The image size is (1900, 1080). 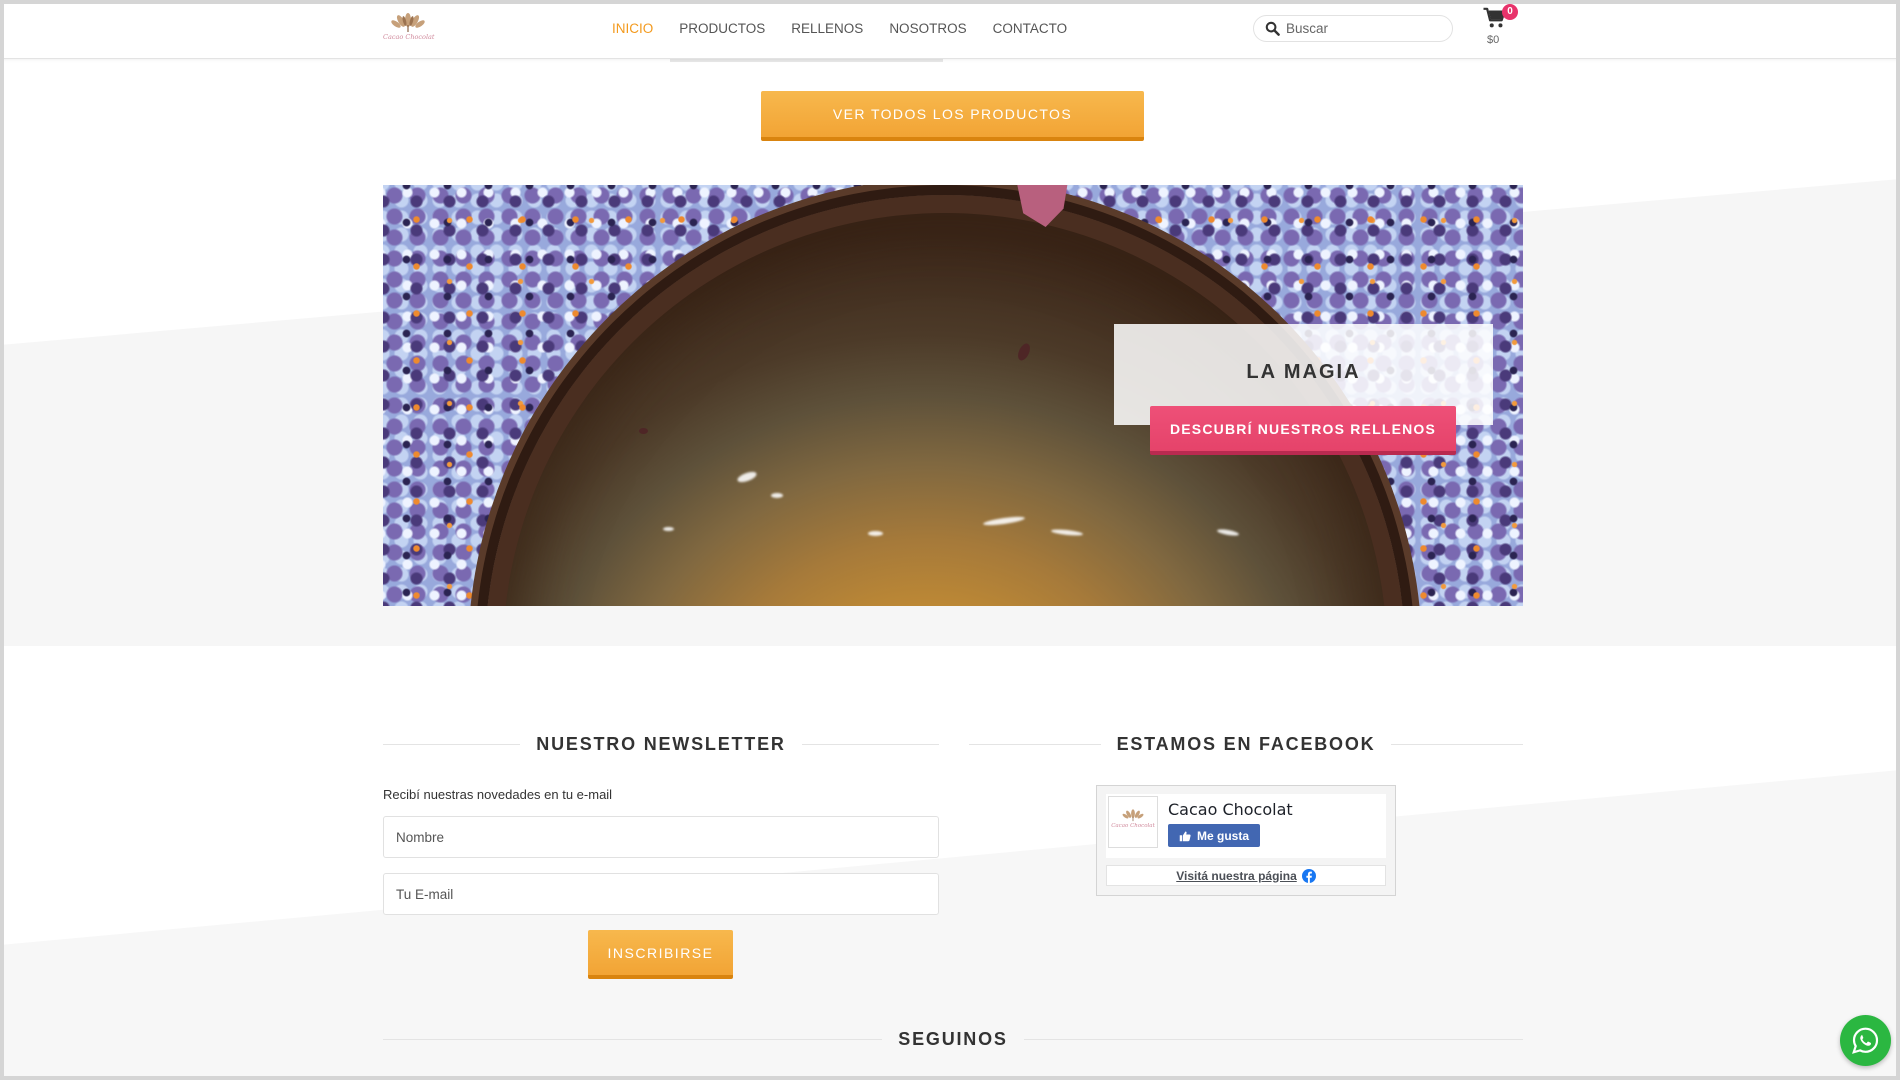 What do you see at coordinates (661, 894) in the screenshot?
I see `newsletter-email-field` at bounding box center [661, 894].